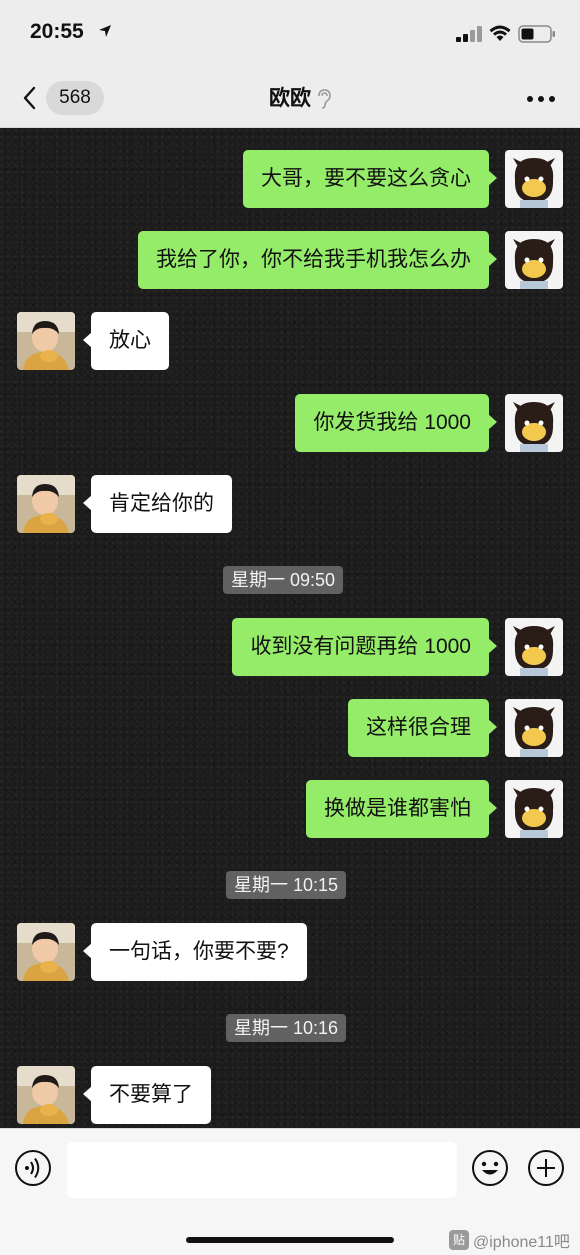  I want to click on home-indicator, so click(290, 1240).